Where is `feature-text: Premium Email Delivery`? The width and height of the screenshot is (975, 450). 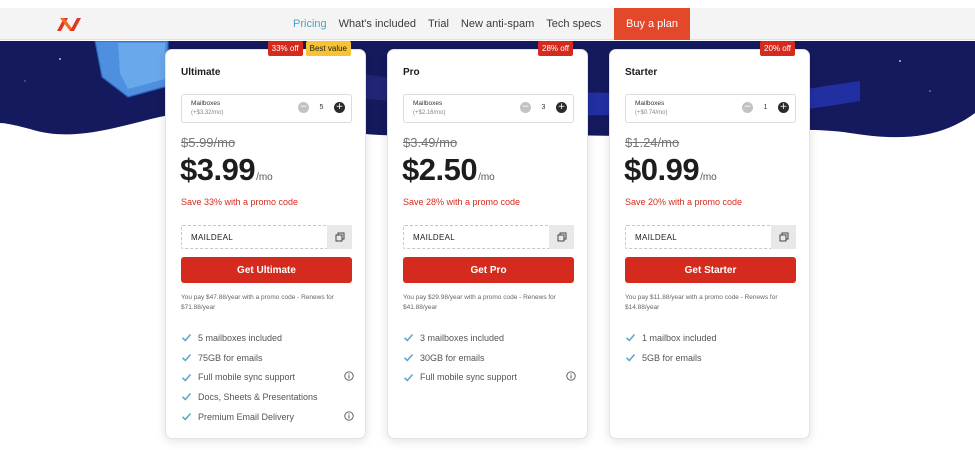
feature-text: Premium Email Delivery is located at coordinates (246, 416).